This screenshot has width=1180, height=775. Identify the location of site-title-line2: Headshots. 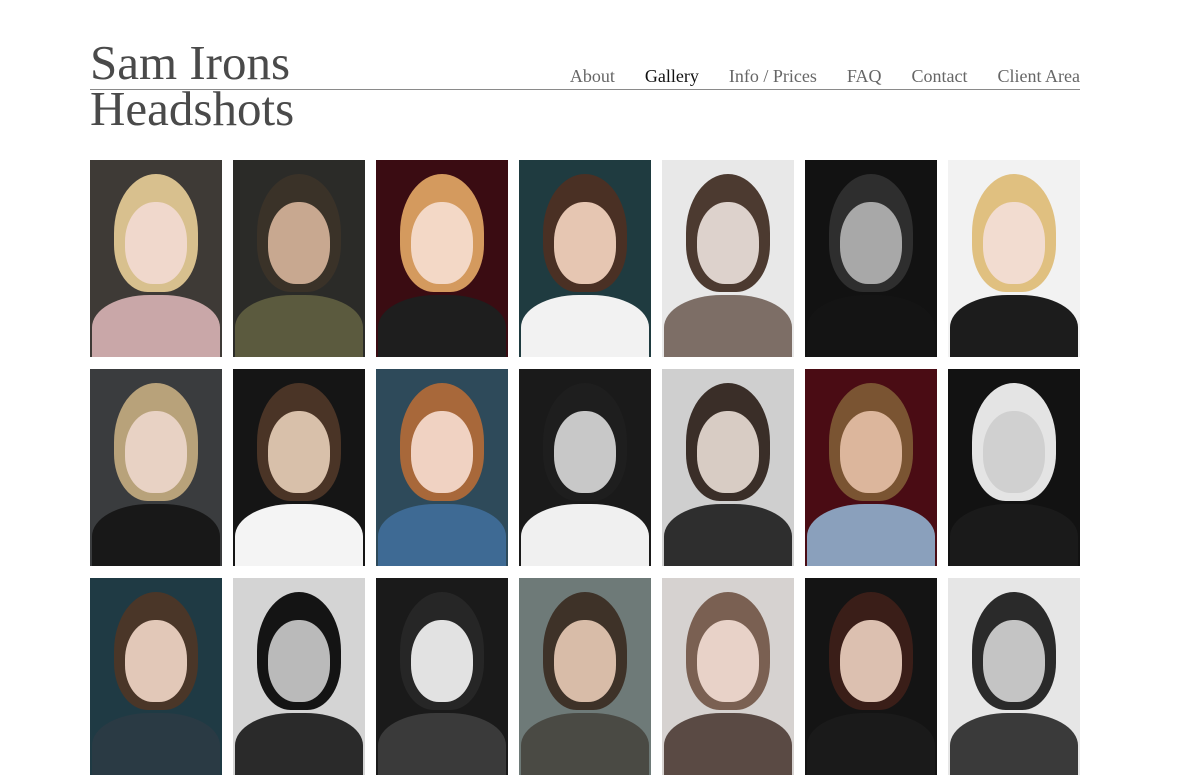
(192, 108).